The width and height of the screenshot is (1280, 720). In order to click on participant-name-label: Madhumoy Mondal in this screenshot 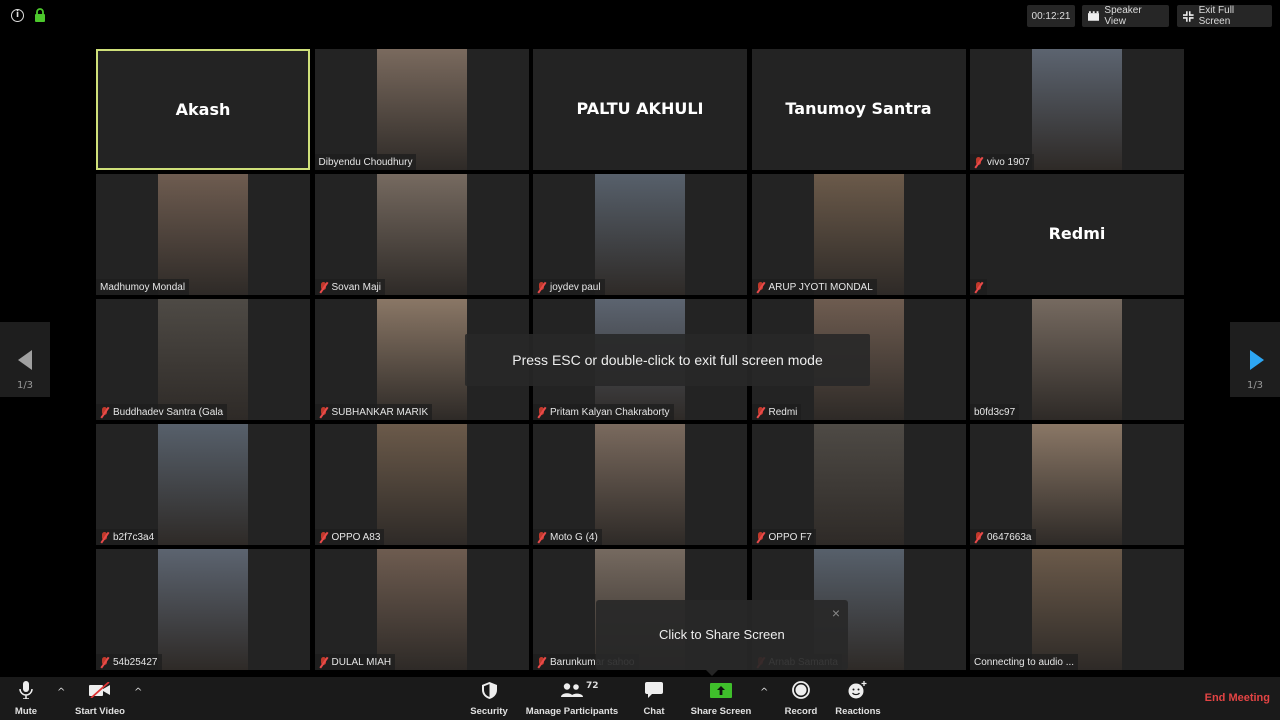, I will do `click(143, 287)`.